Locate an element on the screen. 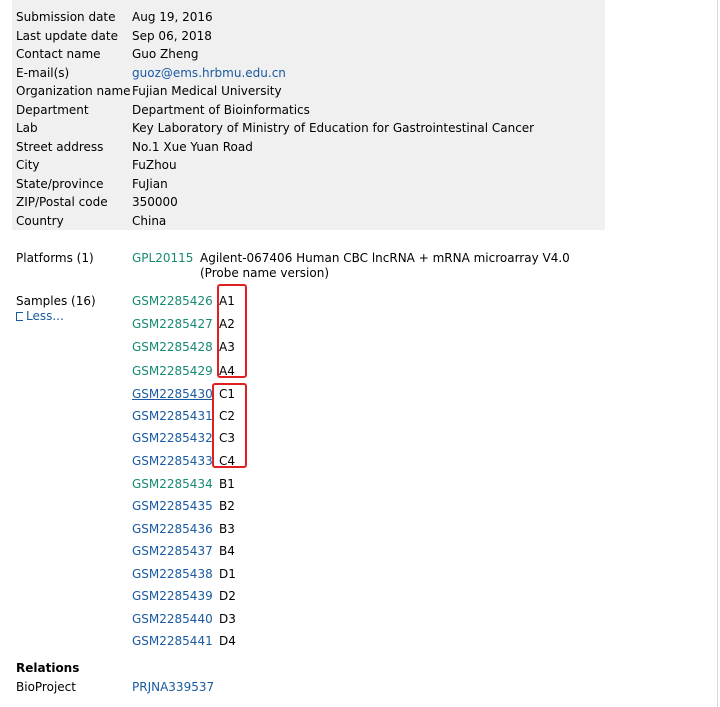  sample-title: D1 is located at coordinates (227, 573).